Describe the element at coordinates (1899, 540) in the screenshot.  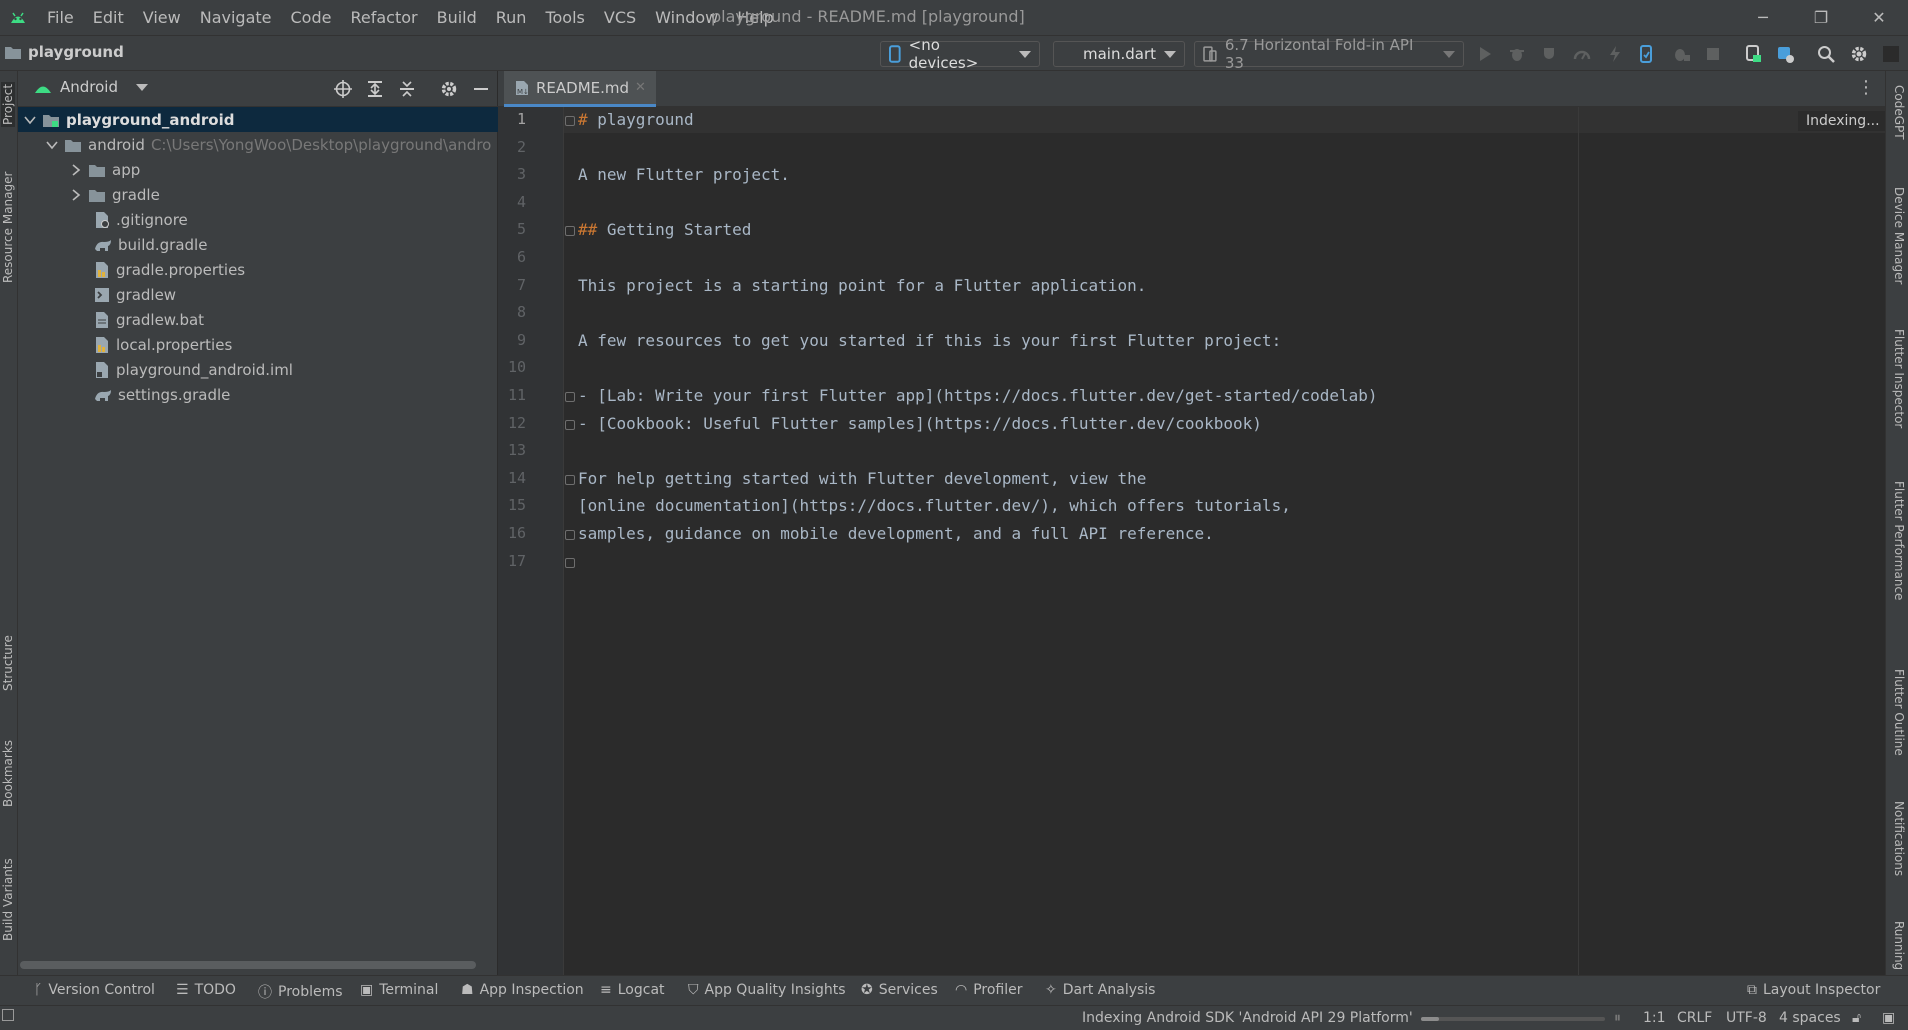
I see `tool-window-flutter-performance: Flutter Performance` at that location.